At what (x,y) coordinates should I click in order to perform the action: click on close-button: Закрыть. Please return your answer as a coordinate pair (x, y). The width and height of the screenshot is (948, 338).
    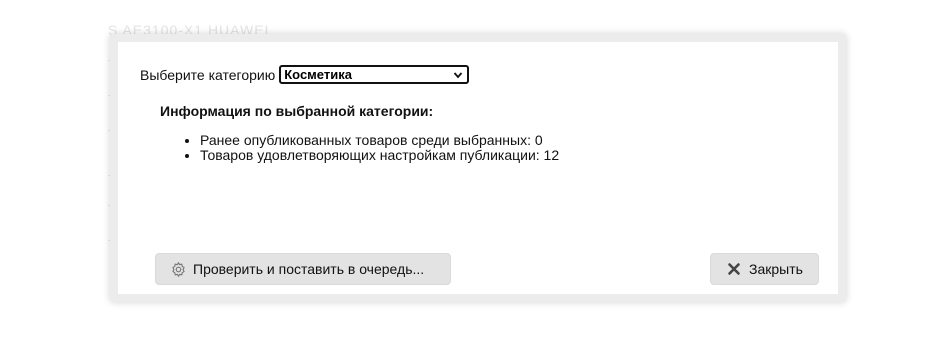
    Looking at the image, I should click on (764, 269).